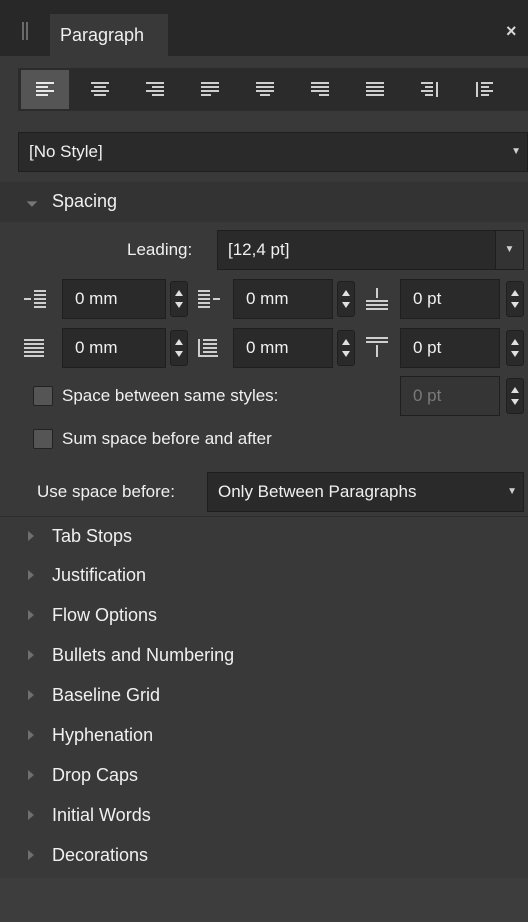 The height and width of the screenshot is (922, 528). I want to click on align-right-button, so click(155, 89).